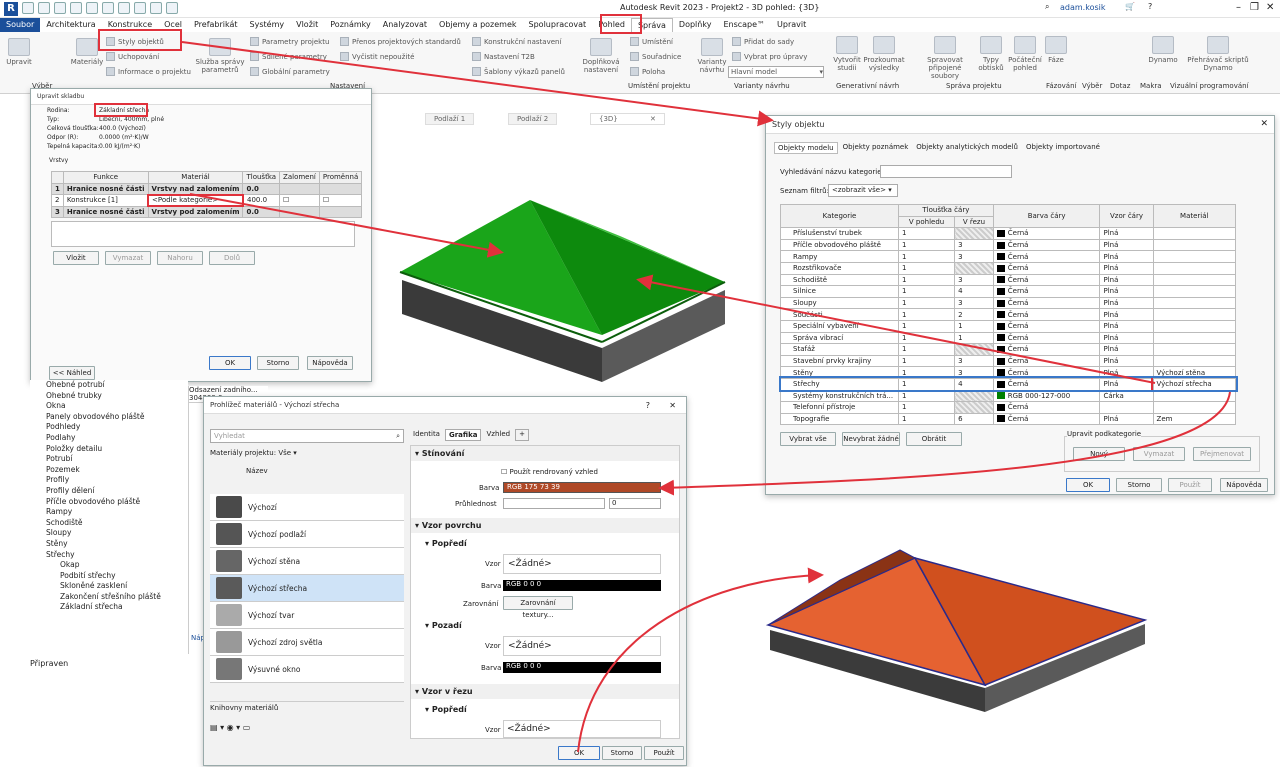  Describe the element at coordinates (253, 453) in the screenshot. I see `materials-list-header: Materiály projektu: Vše ▾` at that location.